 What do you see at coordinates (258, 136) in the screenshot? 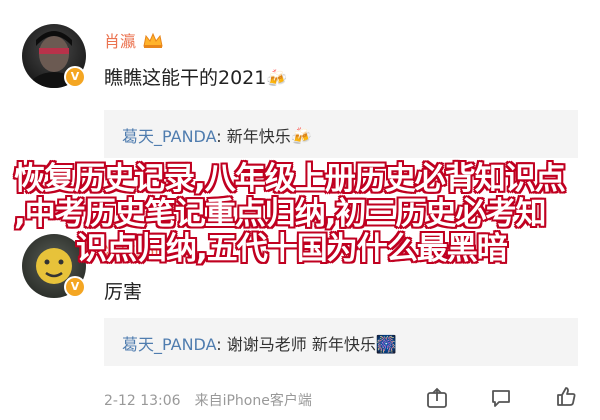
I see `reply-message: 新年快乐` at bounding box center [258, 136].